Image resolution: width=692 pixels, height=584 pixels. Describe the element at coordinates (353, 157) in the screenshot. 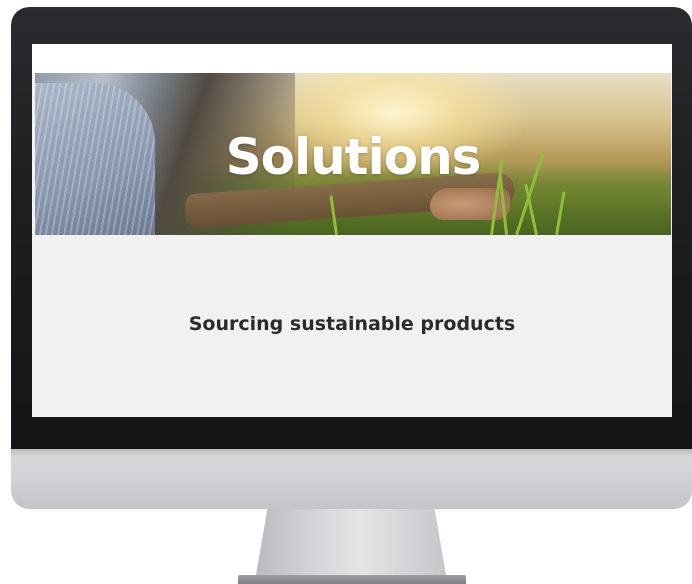

I see `hero-title: Solutions` at that location.